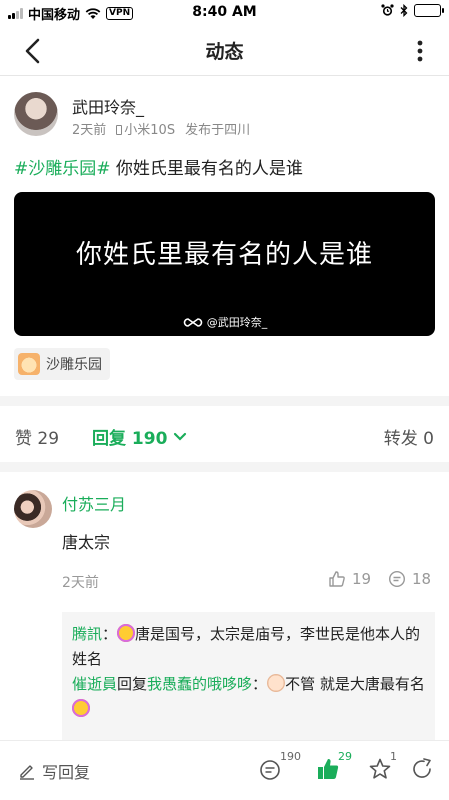  Describe the element at coordinates (290, 756) in the screenshot. I see `bottom-comment-count: 190` at that location.